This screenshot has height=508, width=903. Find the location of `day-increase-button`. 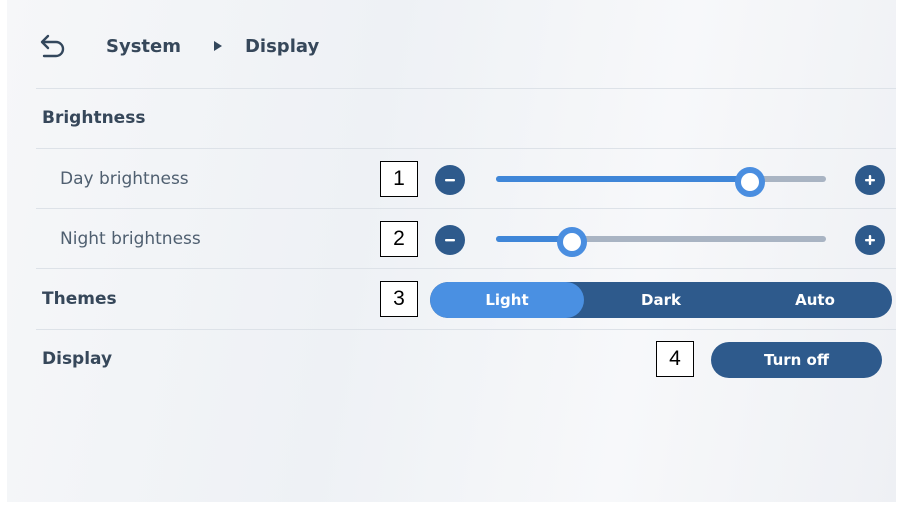

day-increase-button is located at coordinates (870, 180).